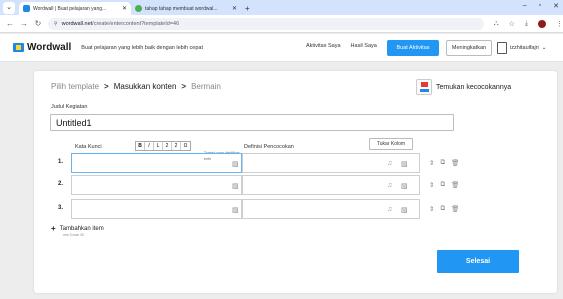 The image size is (563, 299). I want to click on maximize-icon: ▫, so click(540, 6).